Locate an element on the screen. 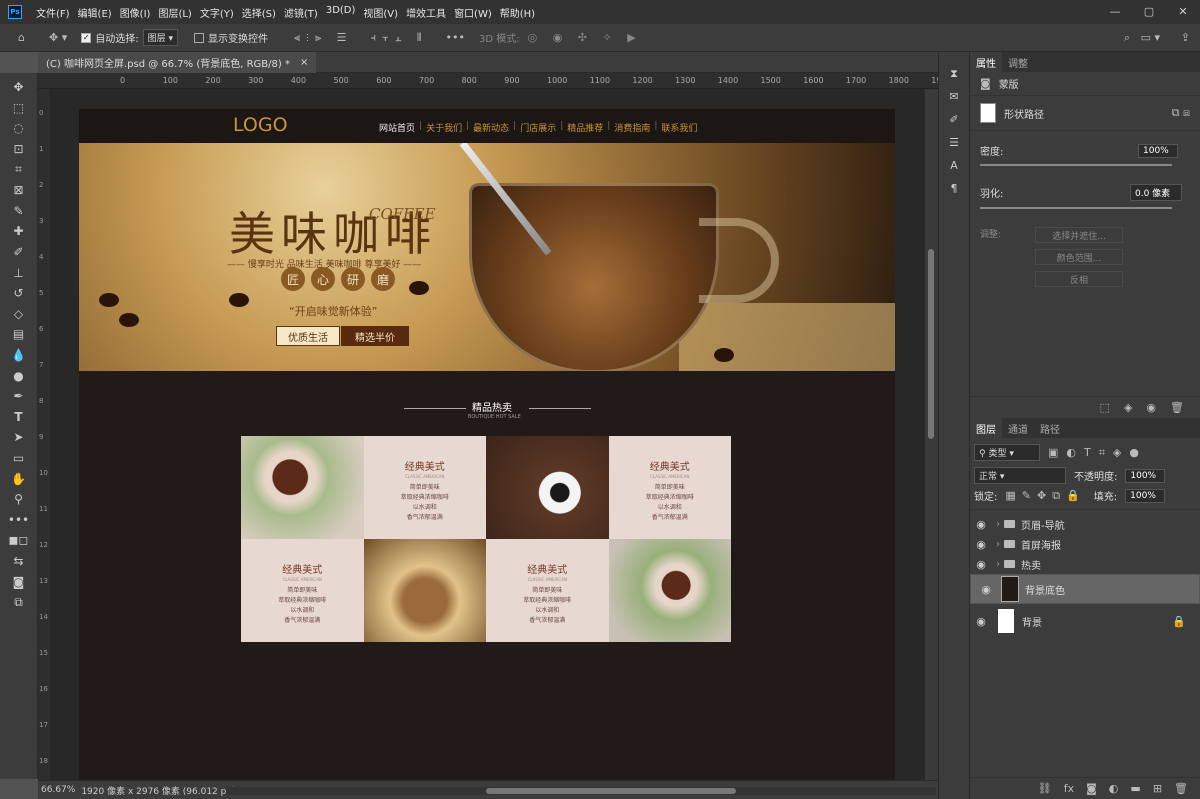  3d-mode-icons: ◎ ◉ ✣ ✧ ▶ is located at coordinates (585, 37).